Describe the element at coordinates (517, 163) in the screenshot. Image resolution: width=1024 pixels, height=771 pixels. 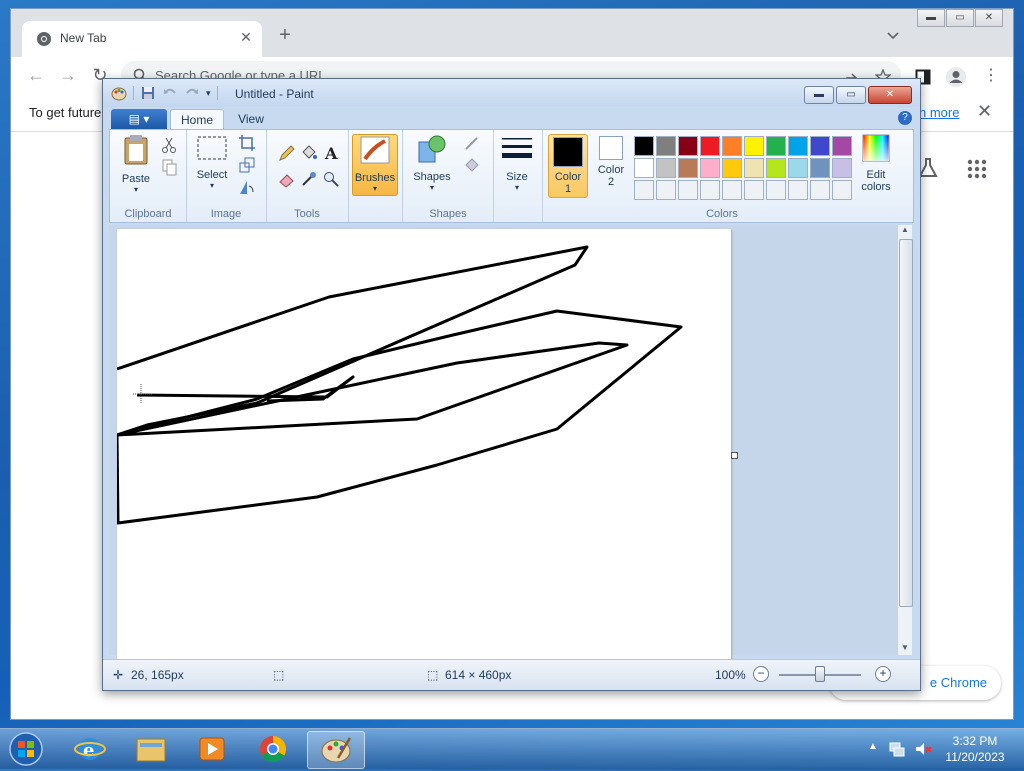
I see `size-button: Size ▾` at that location.